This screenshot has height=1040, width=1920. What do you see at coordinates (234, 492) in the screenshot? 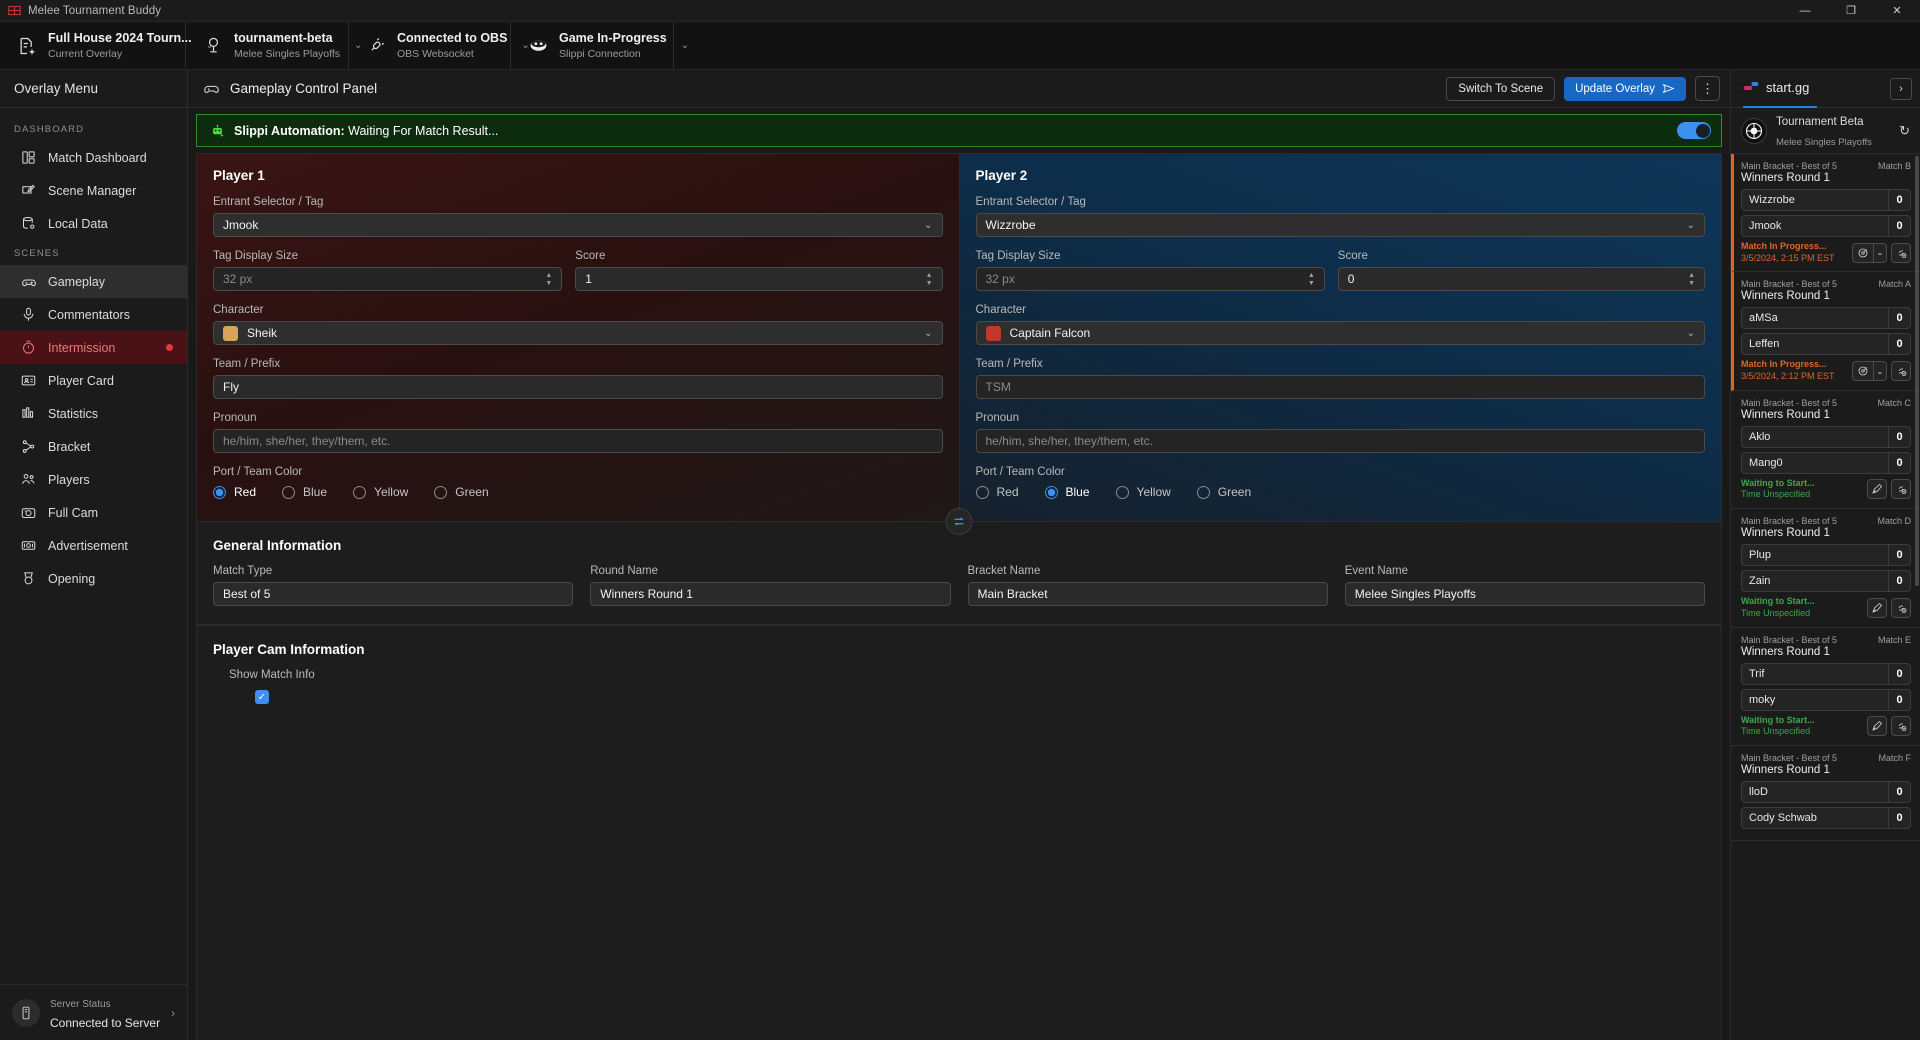
I see `player1-color-red: Red` at bounding box center [234, 492].